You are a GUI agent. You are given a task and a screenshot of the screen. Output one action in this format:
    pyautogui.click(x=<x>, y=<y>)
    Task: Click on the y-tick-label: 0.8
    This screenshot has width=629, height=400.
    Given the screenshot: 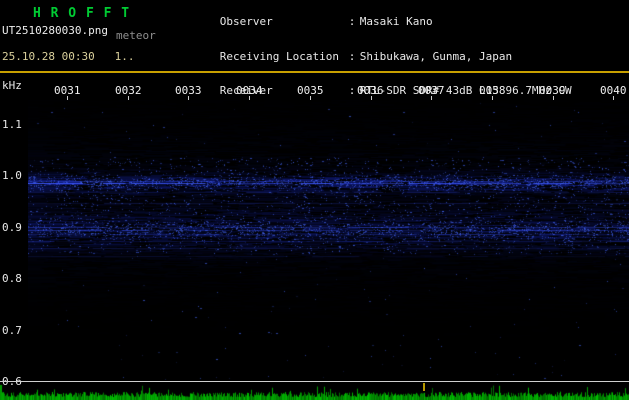 What is the action you would take?
    pyautogui.click(x=12, y=278)
    